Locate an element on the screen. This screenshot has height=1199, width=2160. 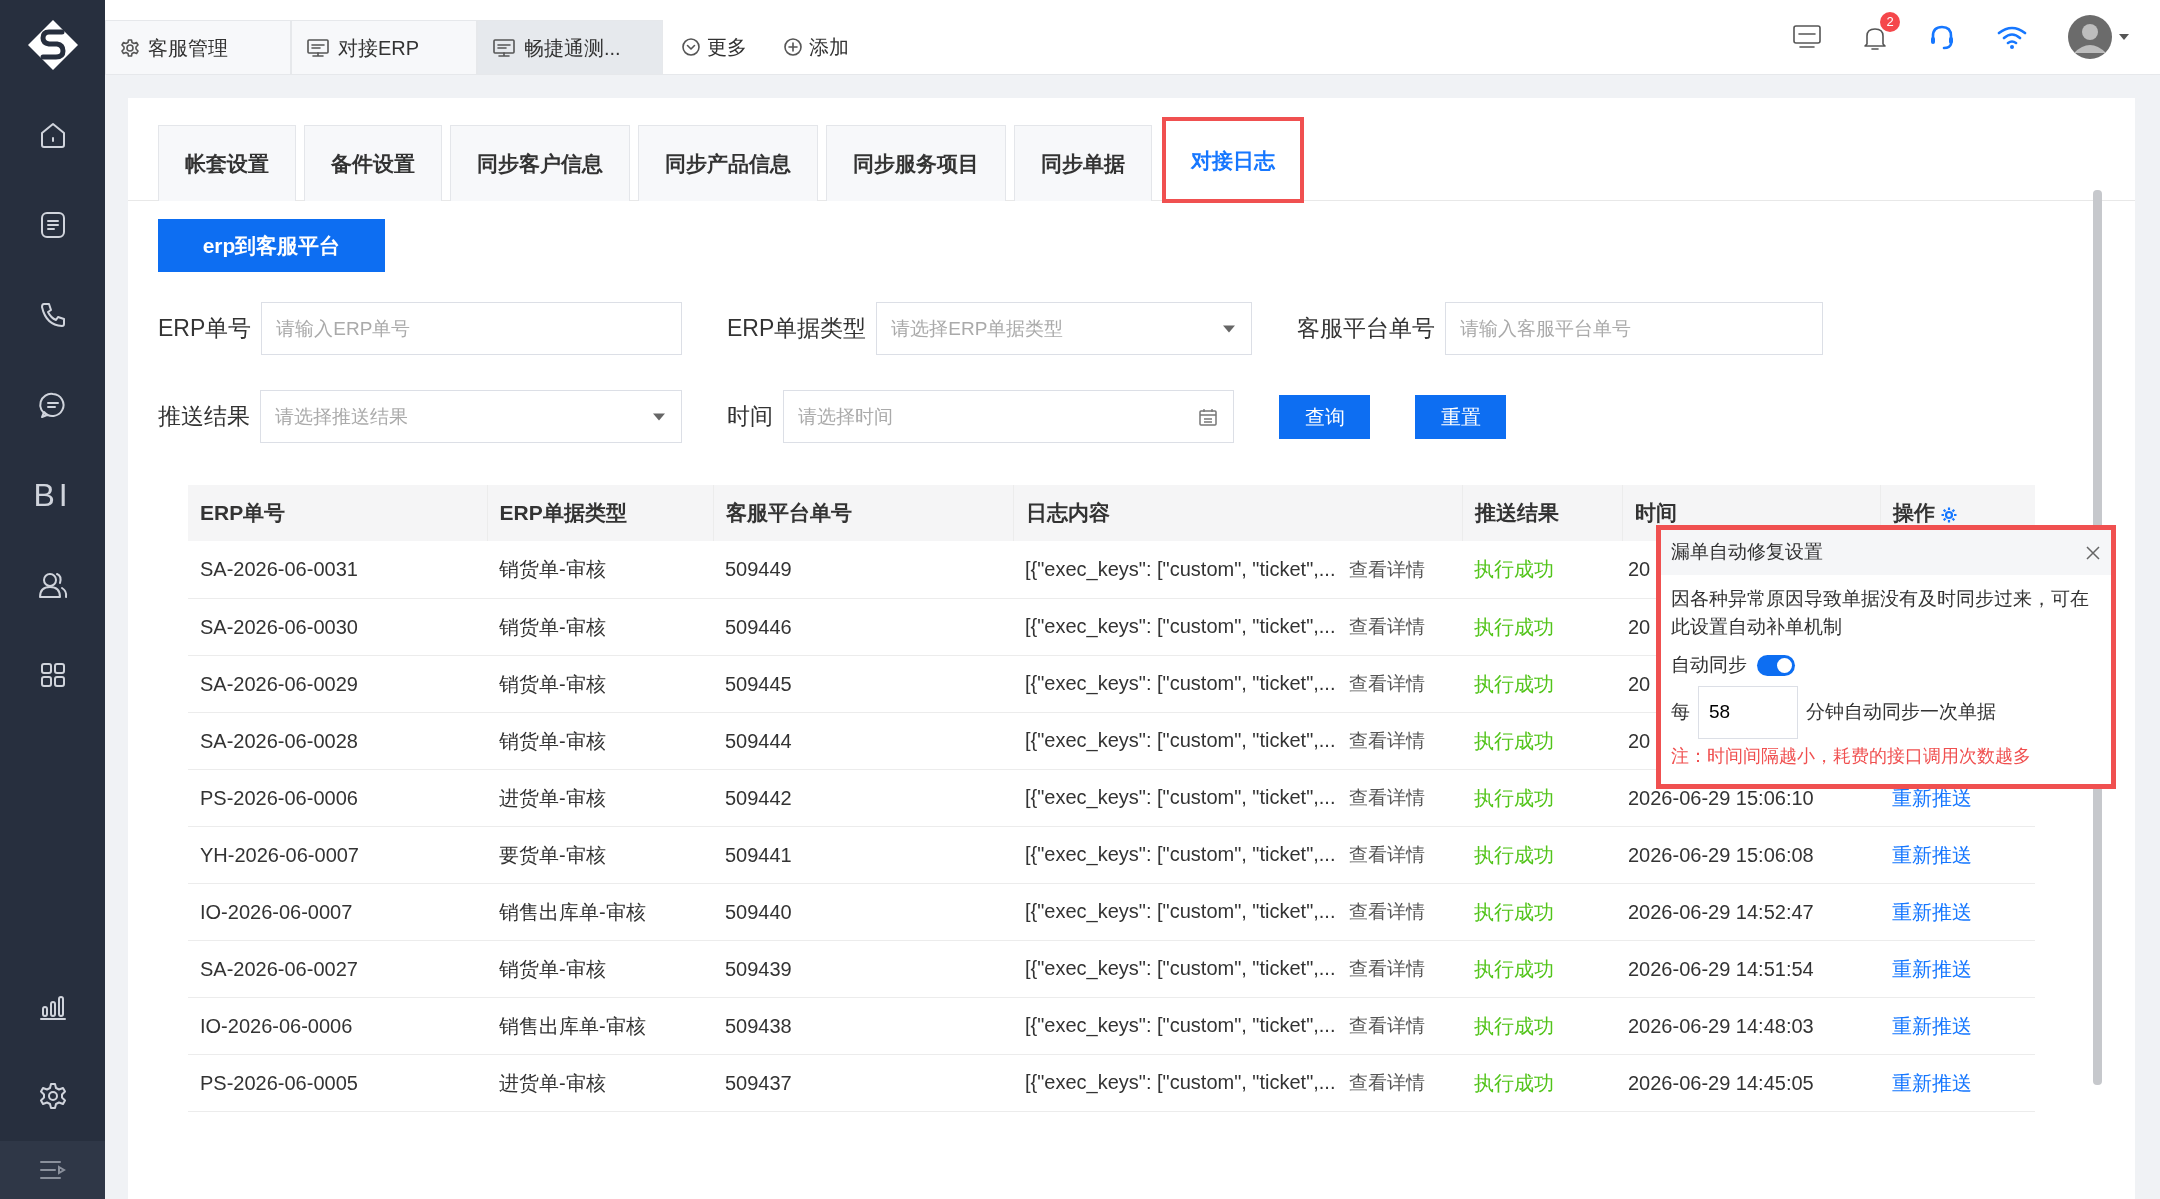
caret-icon is located at coordinates (2124, 37).